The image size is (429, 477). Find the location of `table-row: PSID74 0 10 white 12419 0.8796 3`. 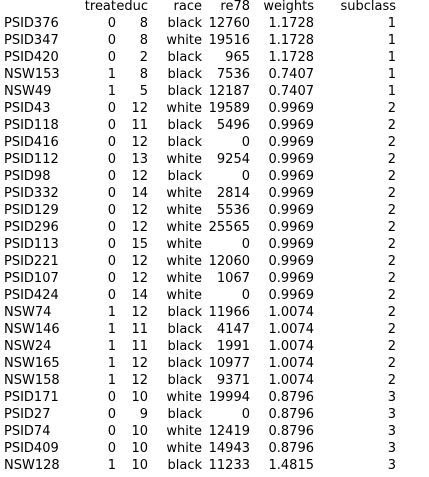

table-row: PSID74 0 10 white 12419 0.8796 3 is located at coordinates (200, 431).